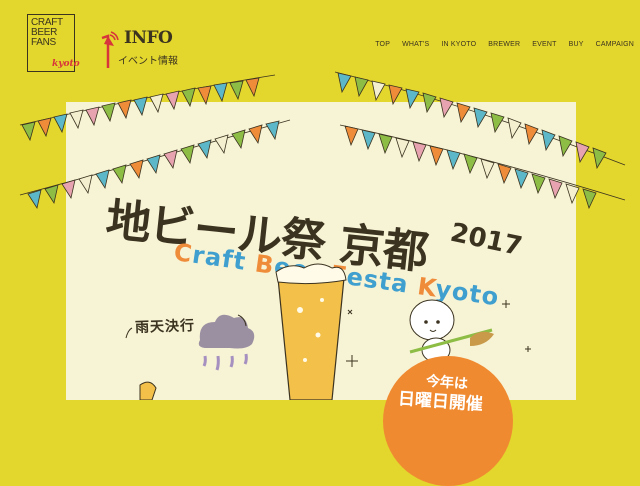 The height and width of the screenshot is (486, 640). Describe the element at coordinates (226, 342) in the screenshot. I see `rain-cloud-icon` at that location.